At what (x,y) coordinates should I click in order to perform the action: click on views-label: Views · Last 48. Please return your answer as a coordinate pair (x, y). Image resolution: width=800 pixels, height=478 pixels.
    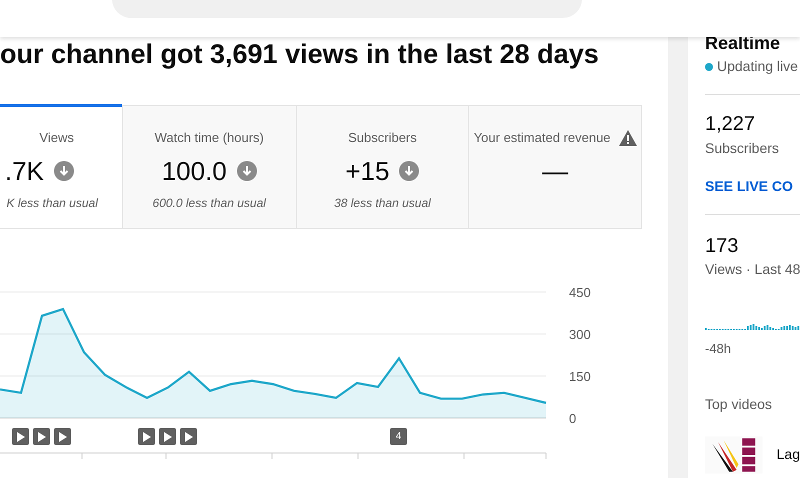
    Looking at the image, I should click on (752, 269).